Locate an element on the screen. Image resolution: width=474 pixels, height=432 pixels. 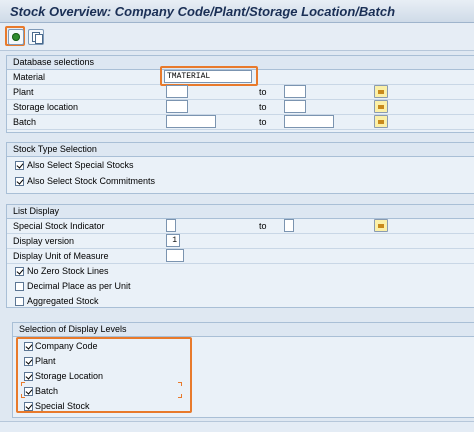
special-stock-to-input is located at coordinates (289, 225).